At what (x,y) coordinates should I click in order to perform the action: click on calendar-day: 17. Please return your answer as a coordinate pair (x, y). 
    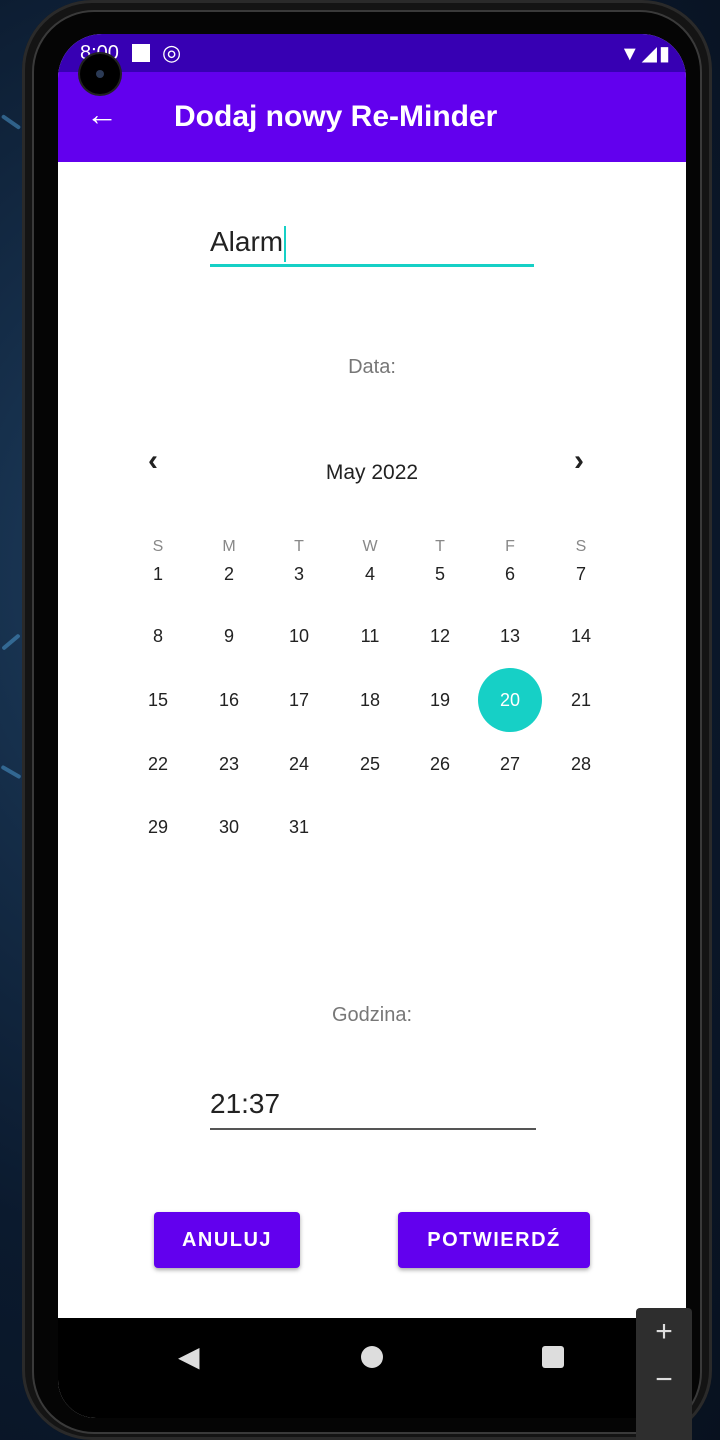
    Looking at the image, I should click on (299, 700).